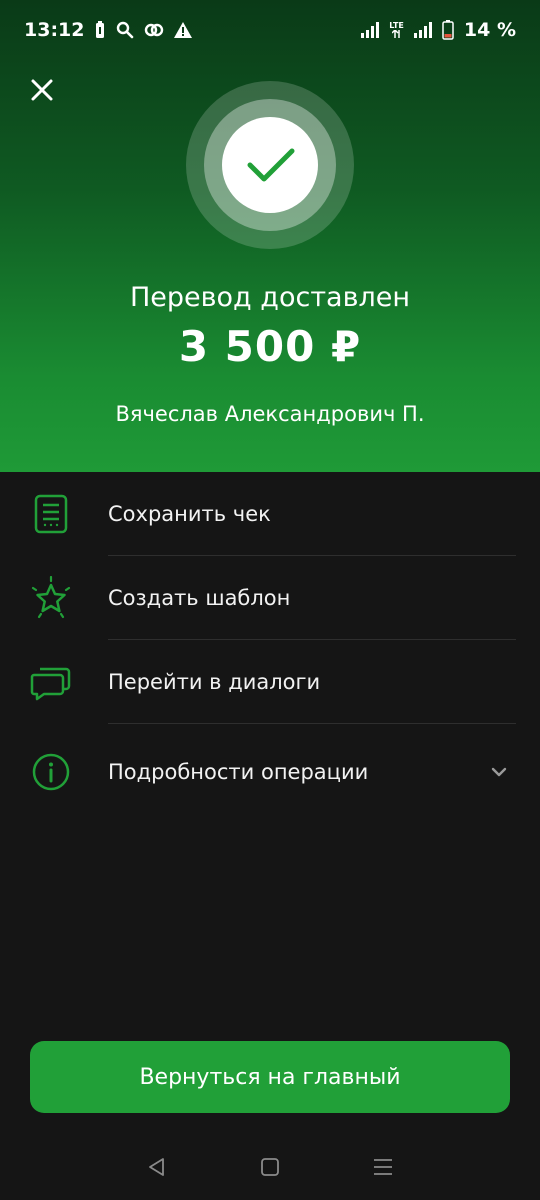 The height and width of the screenshot is (1200, 540). What do you see at coordinates (238, 772) in the screenshot?
I see `operation-details-label: Подробности операции` at bounding box center [238, 772].